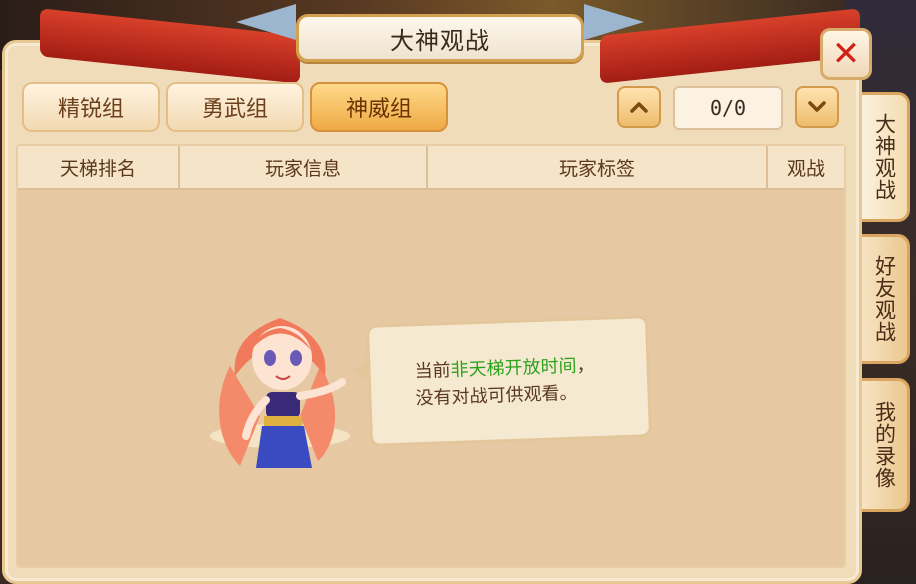 The height and width of the screenshot is (584, 916). I want to click on tab-elite-group: 精锐组, so click(91, 107).